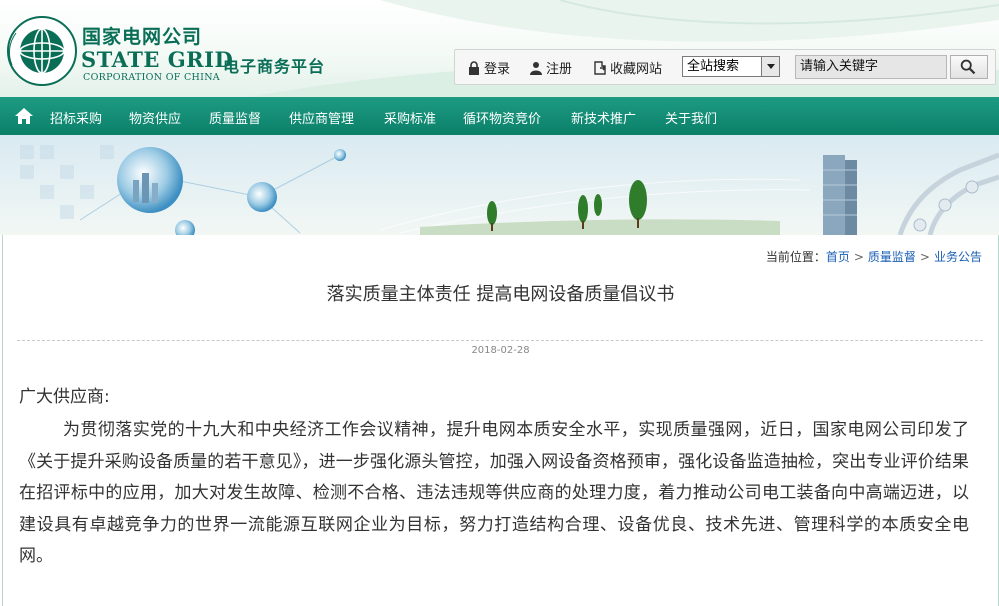 The height and width of the screenshot is (606, 999). Describe the element at coordinates (274, 66) in the screenshot. I see `platform-name: 电子商务平台` at that location.